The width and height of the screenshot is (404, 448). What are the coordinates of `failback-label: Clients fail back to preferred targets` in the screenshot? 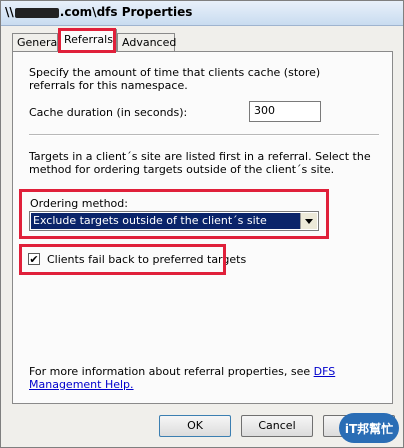 It's located at (147, 259).